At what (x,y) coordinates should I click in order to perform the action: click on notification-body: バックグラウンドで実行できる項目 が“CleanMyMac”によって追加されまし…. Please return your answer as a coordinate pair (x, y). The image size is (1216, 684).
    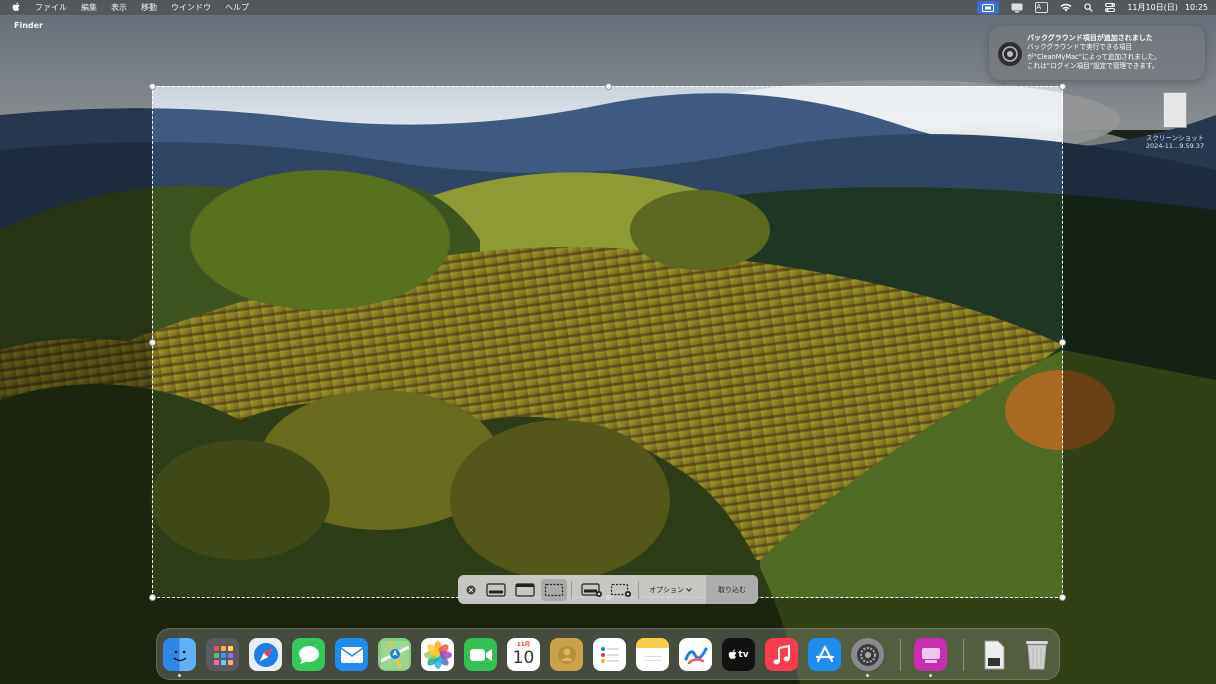
    Looking at the image, I should click on (1094, 56).